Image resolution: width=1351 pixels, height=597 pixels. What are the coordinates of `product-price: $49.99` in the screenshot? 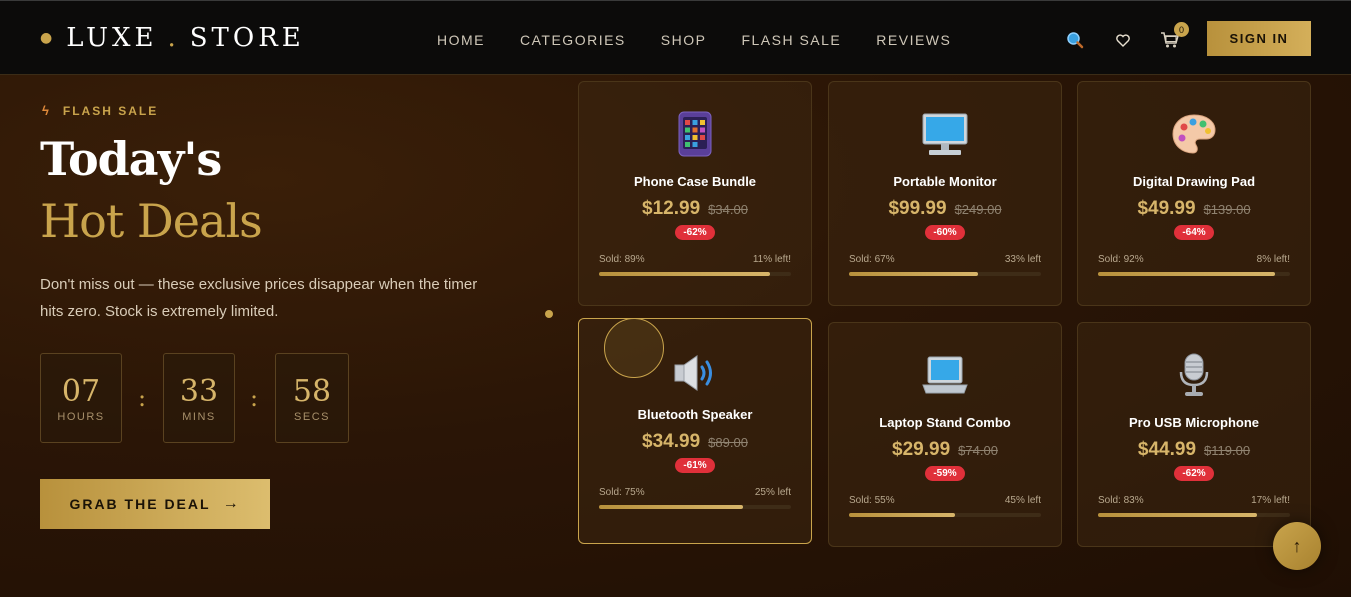 It's located at (1166, 208).